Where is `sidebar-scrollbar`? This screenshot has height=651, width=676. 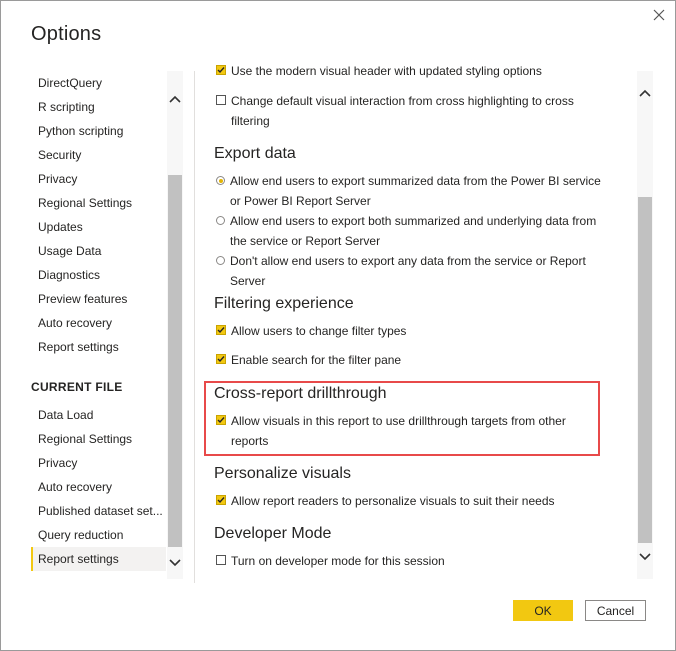 sidebar-scrollbar is located at coordinates (175, 325).